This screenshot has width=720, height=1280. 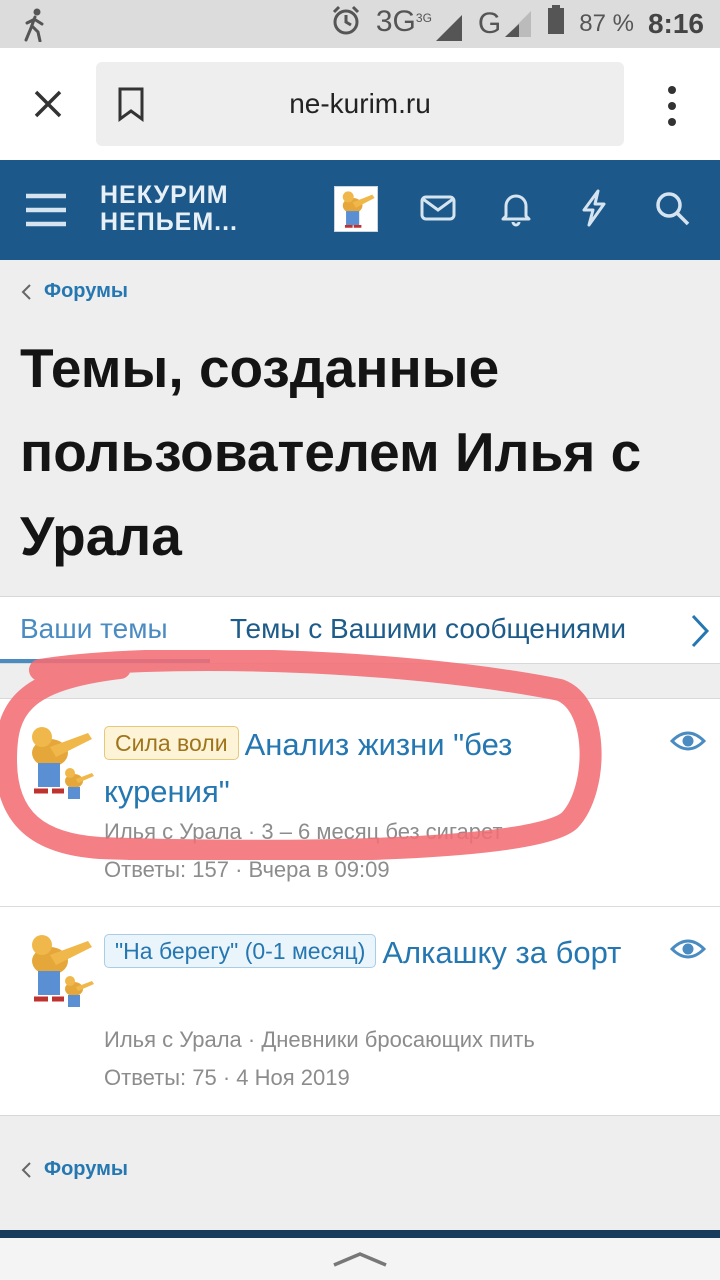 I want to click on bell-icon, so click(x=516, y=210).